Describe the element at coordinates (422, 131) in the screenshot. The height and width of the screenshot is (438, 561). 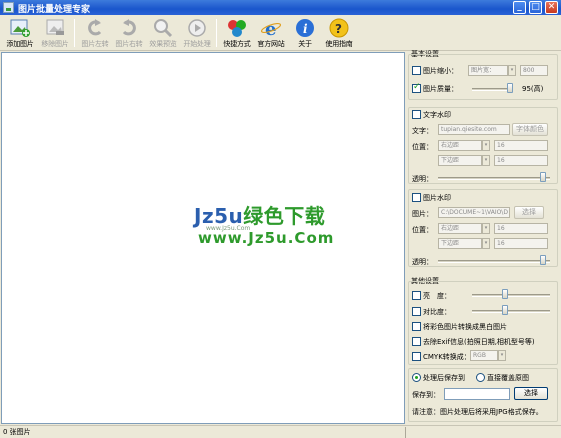
I see `text-label: 文字：` at that location.